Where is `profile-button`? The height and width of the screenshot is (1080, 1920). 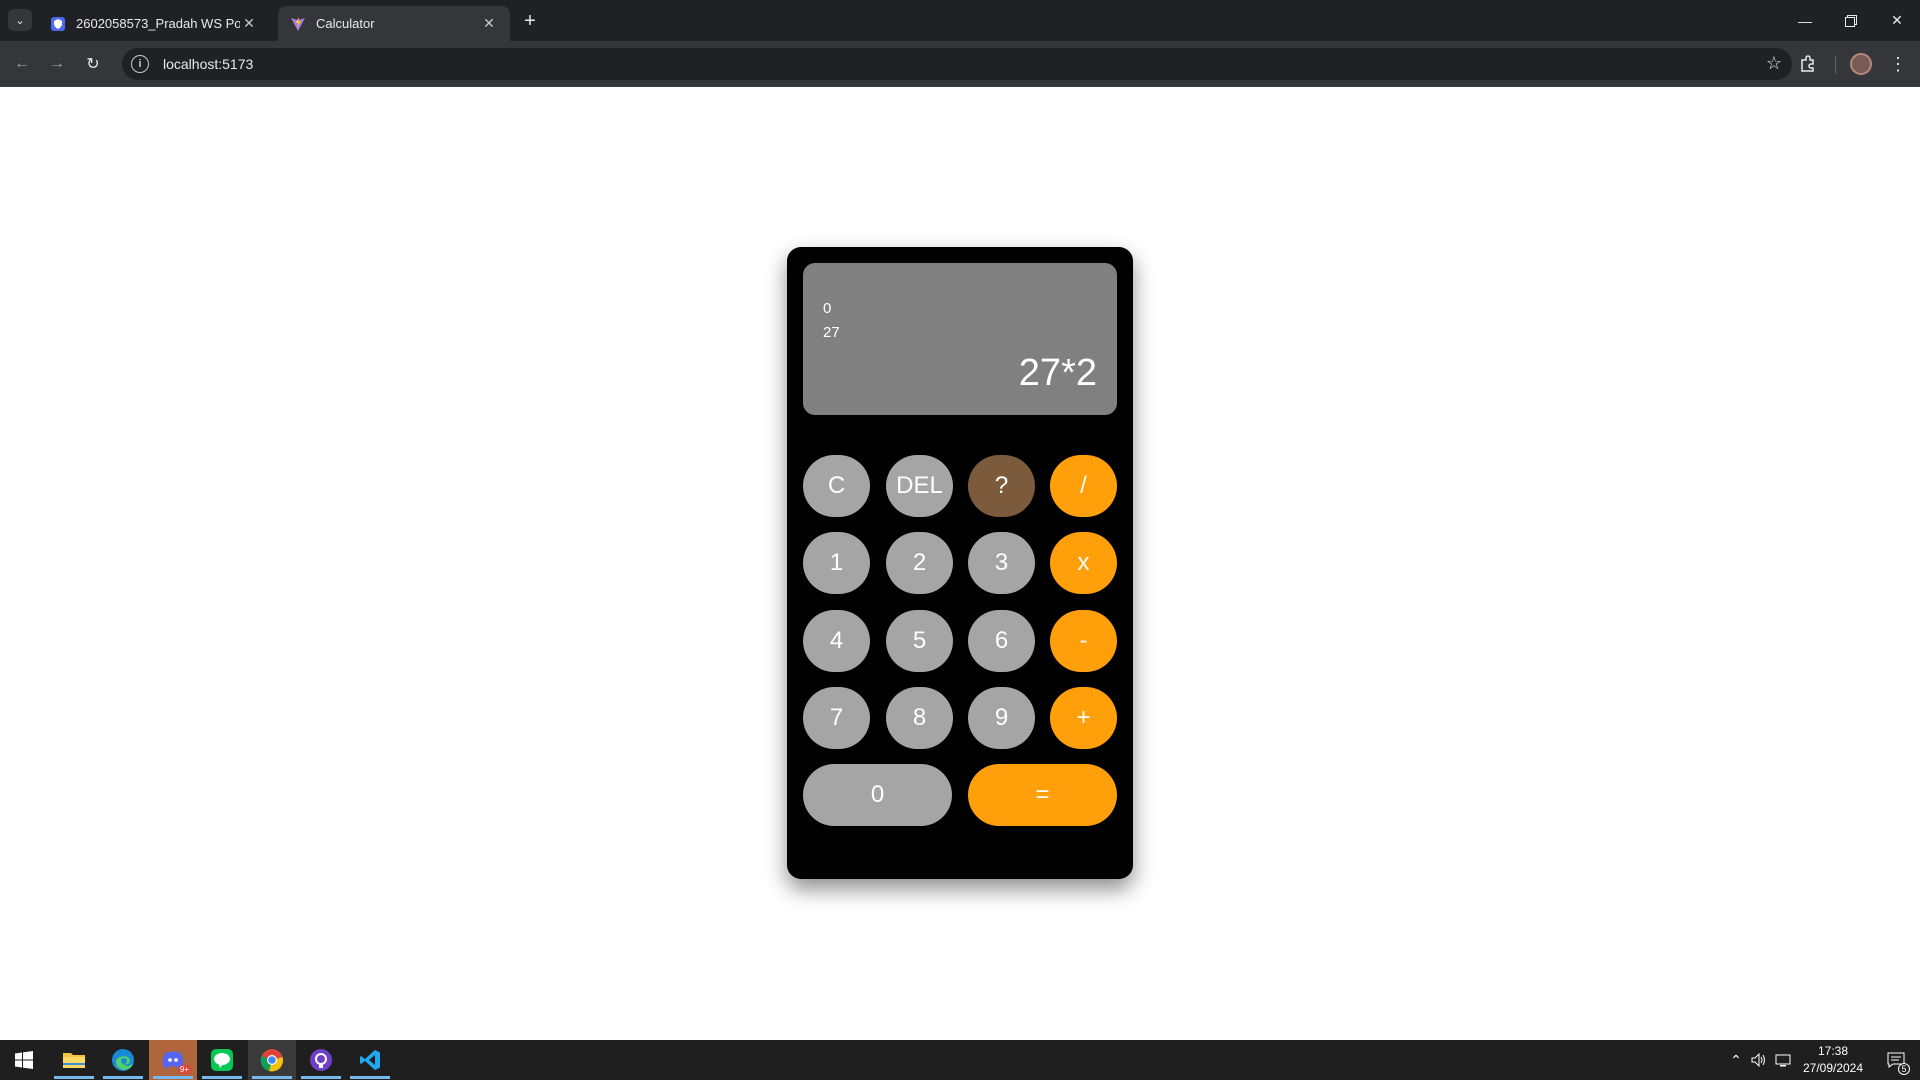
profile-button is located at coordinates (1861, 64).